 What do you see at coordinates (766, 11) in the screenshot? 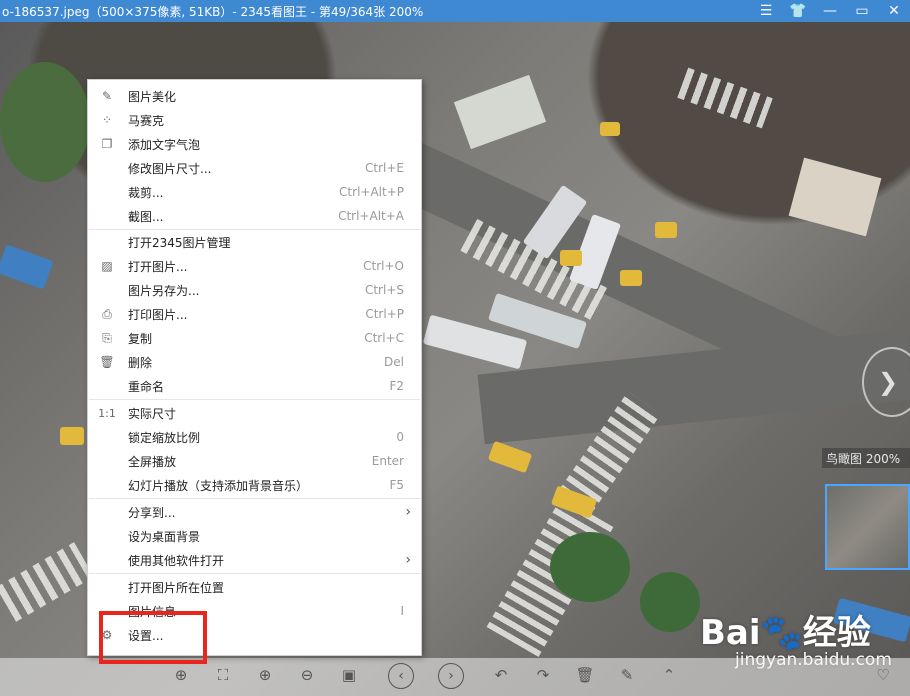
I see `menu-icon: ☰` at bounding box center [766, 11].